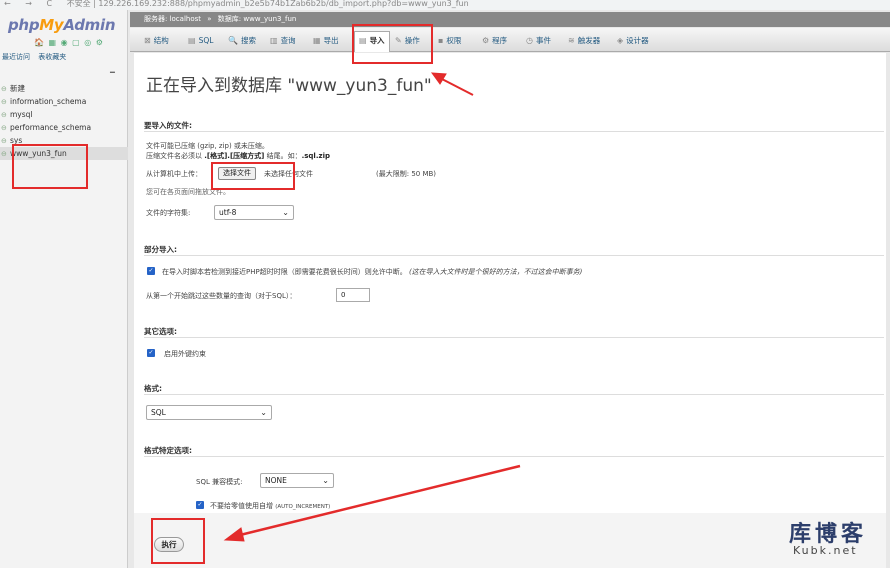 Image resolution: width=890 pixels, height=568 pixels. Describe the element at coordinates (48, 101) in the screenshot. I see `sidebar-item-label: information_schema` at that location.